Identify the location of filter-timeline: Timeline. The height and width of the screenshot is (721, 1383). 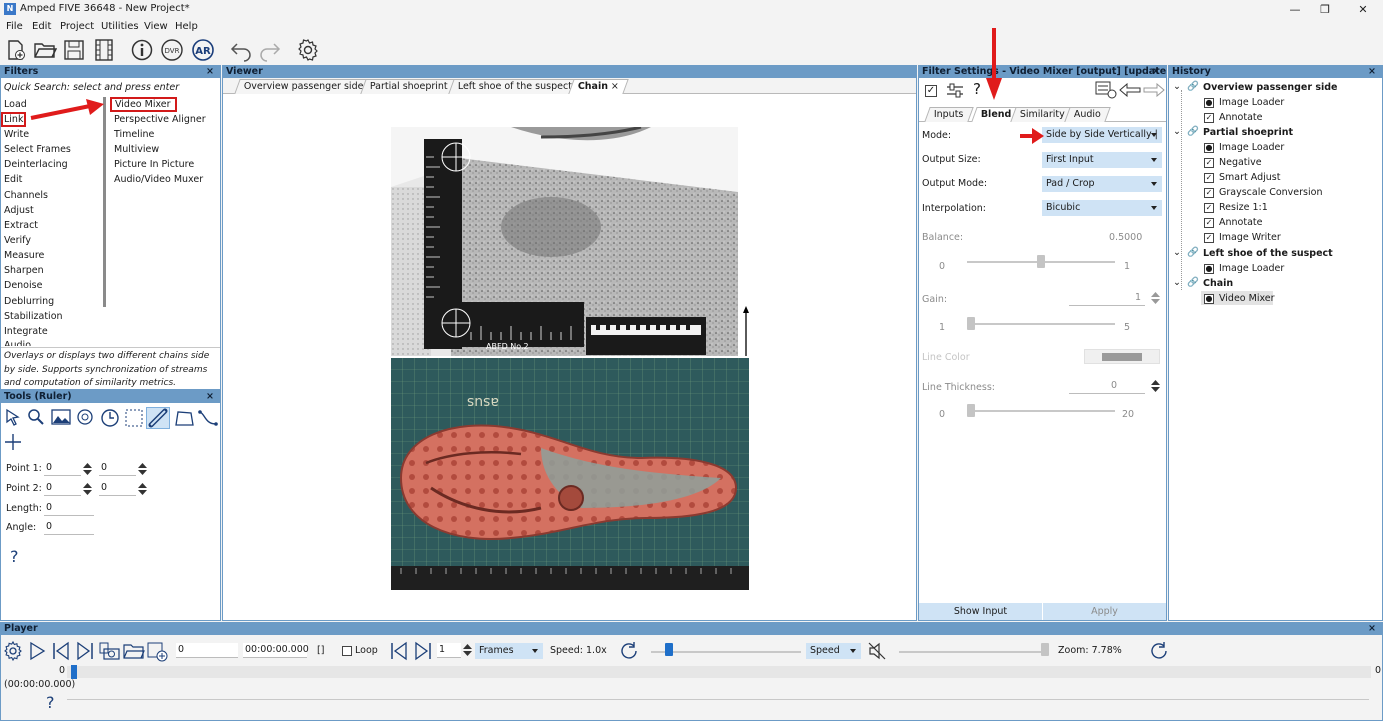
(134, 134).